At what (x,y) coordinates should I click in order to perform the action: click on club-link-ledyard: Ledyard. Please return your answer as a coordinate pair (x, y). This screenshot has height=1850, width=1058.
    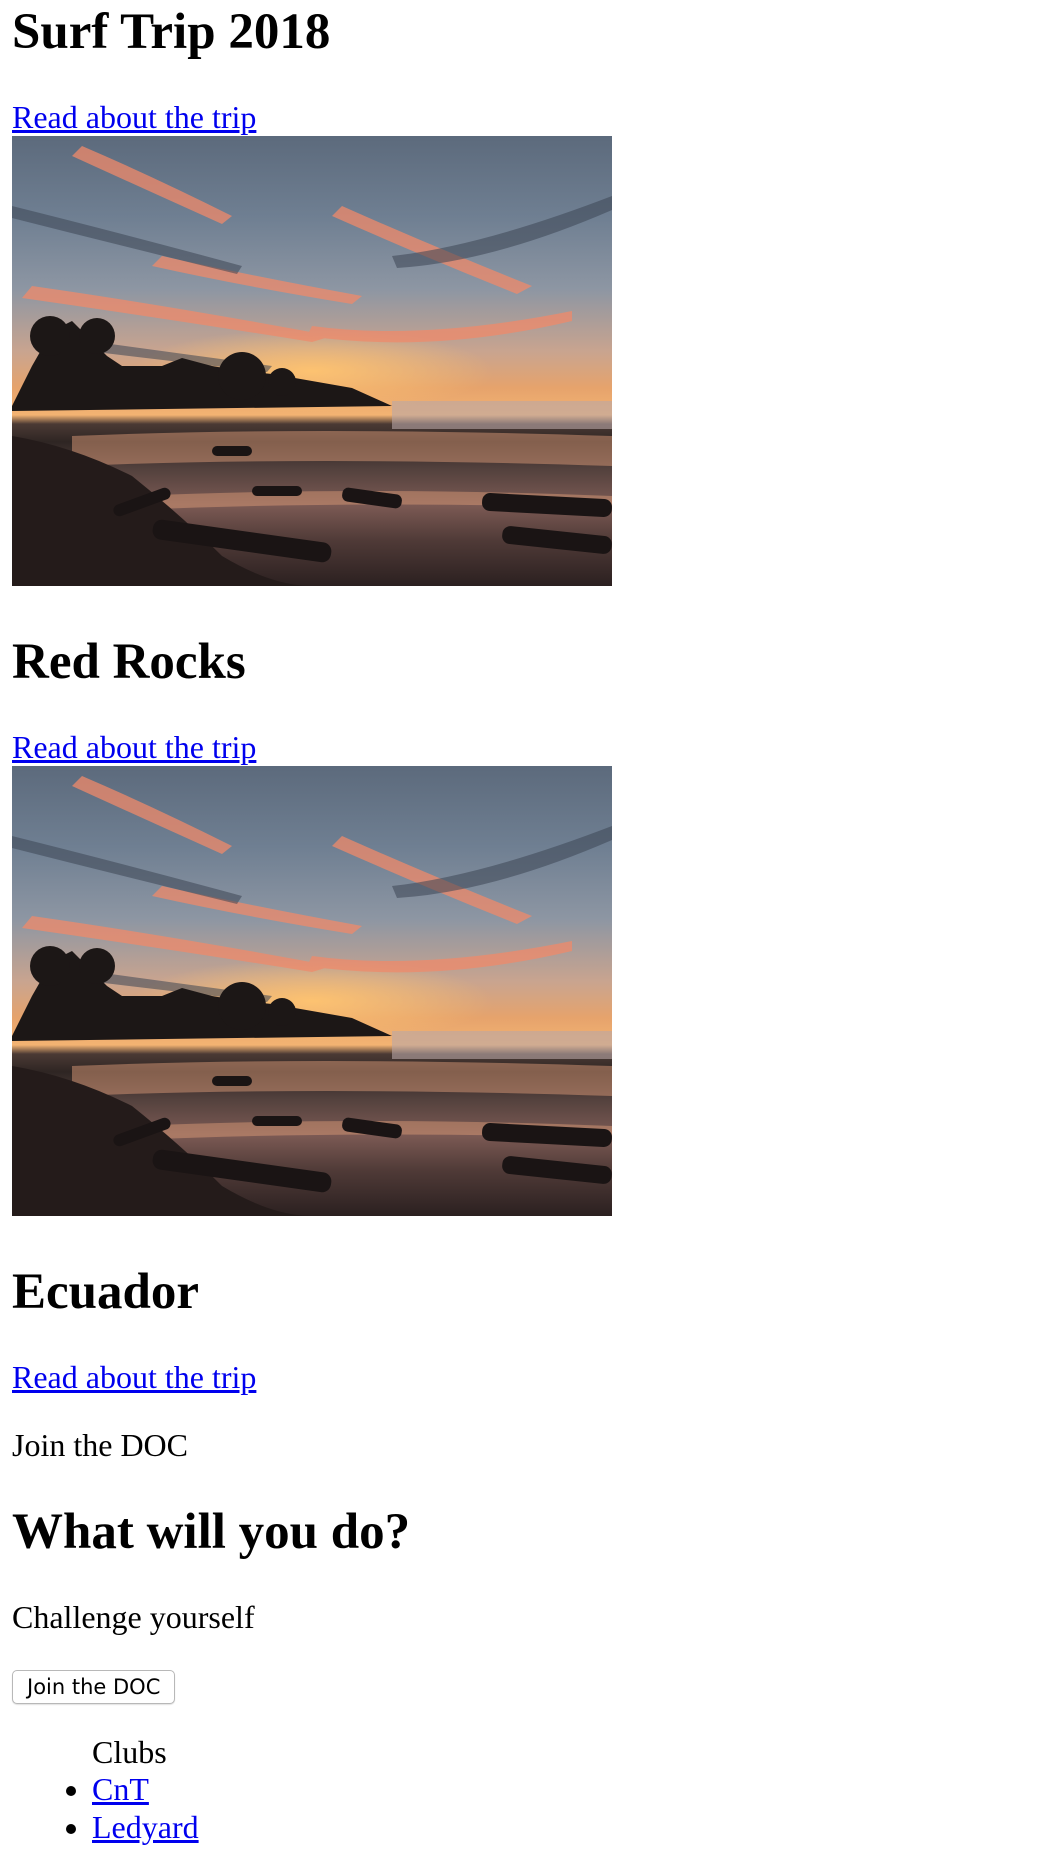
    Looking at the image, I should click on (145, 1827).